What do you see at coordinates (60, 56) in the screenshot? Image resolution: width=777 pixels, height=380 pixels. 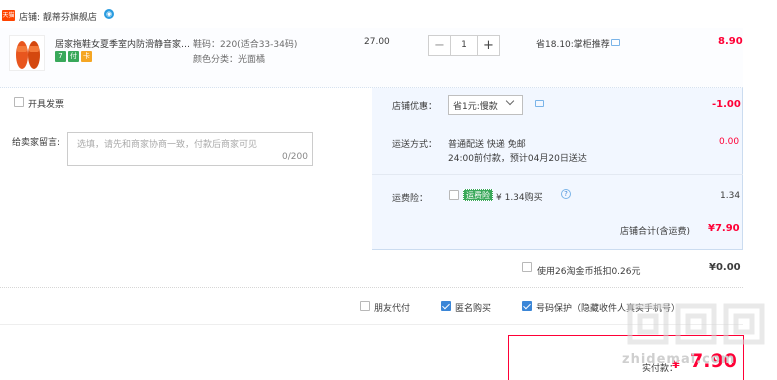 I see `seven-day-return-icon: 7` at bounding box center [60, 56].